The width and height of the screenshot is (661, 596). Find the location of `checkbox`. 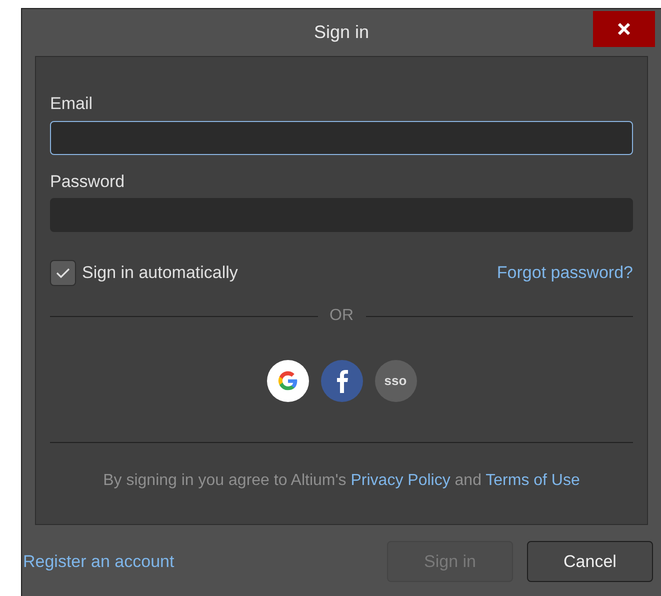

checkbox is located at coordinates (63, 273).